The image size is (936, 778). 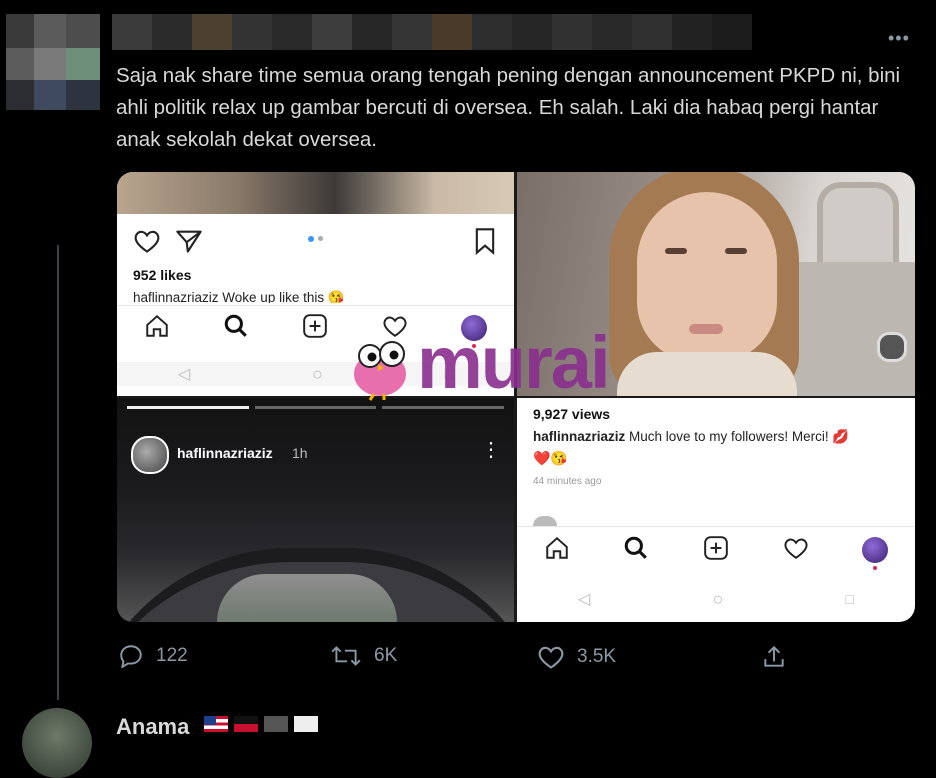 I want to click on thread-line, so click(x=58, y=472).